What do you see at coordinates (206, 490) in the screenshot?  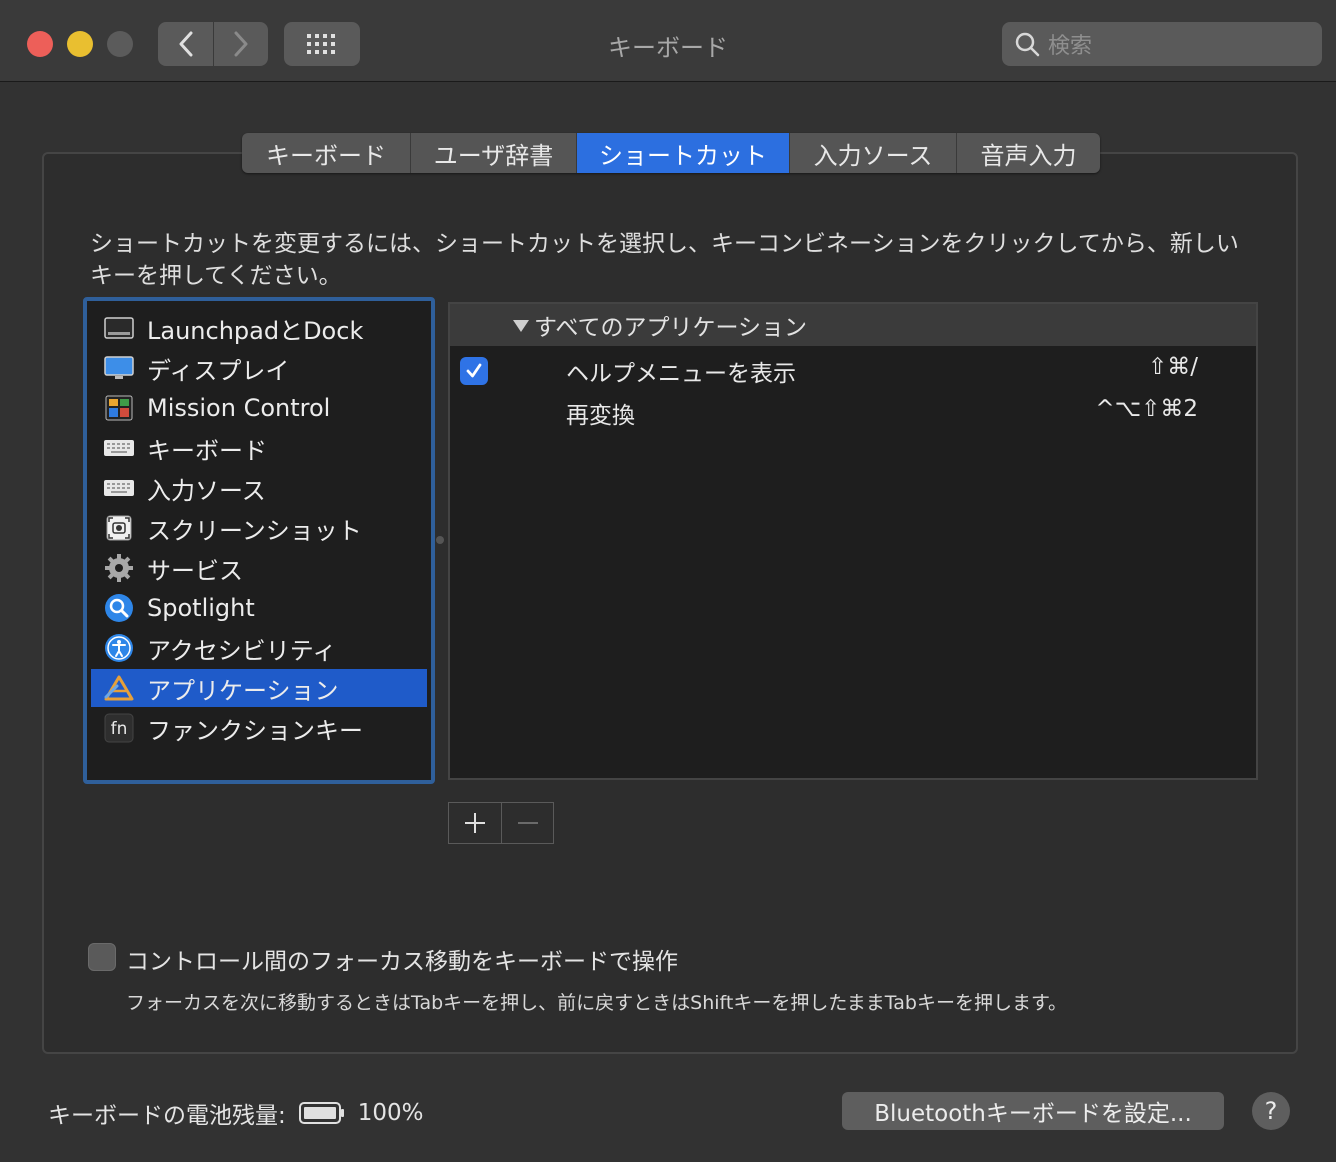 I see `category-label: 入力ソース` at bounding box center [206, 490].